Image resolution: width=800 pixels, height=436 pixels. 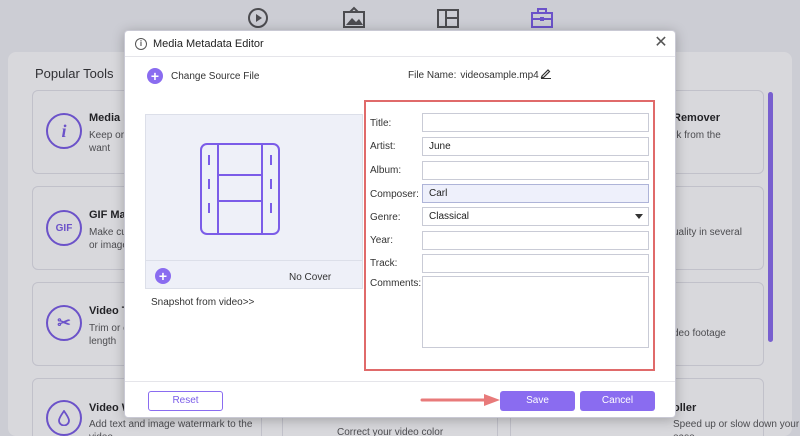 What do you see at coordinates (535, 193) in the screenshot?
I see `composer-field: Carl` at bounding box center [535, 193].